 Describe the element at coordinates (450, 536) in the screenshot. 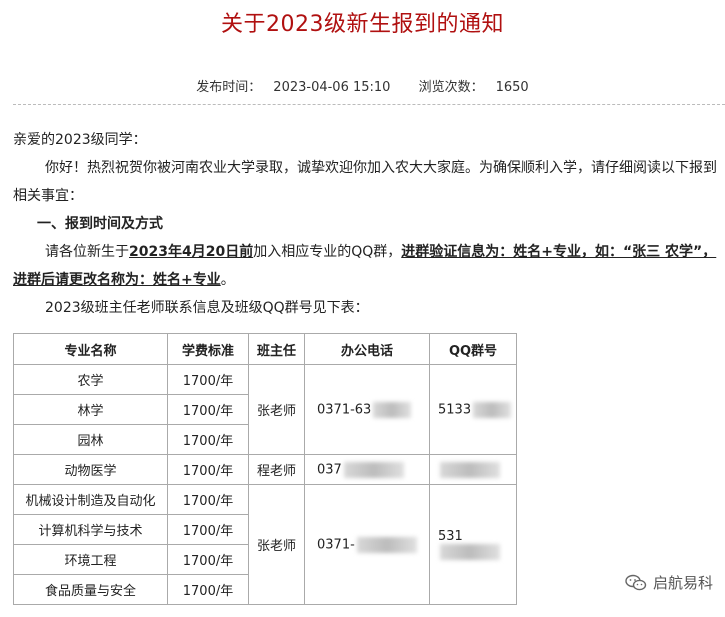

I see `qq-text: 531` at that location.